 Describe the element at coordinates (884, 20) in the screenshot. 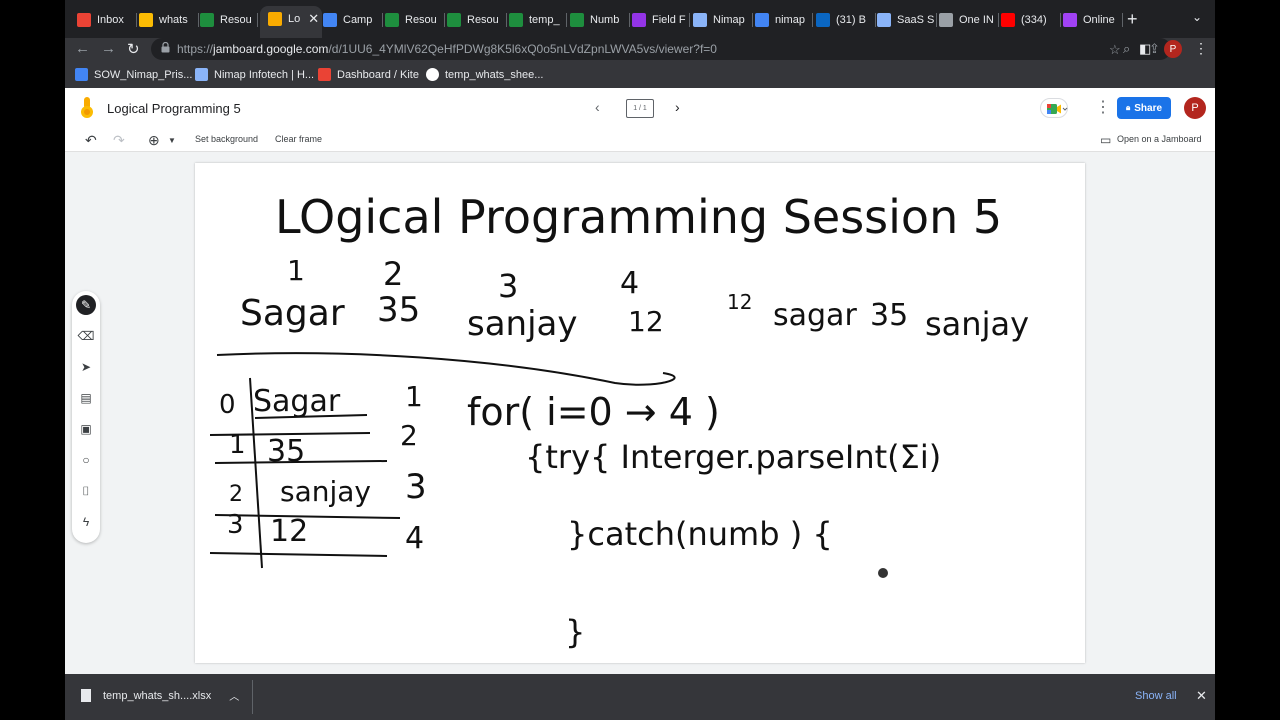

I see `nimap-icon` at that location.